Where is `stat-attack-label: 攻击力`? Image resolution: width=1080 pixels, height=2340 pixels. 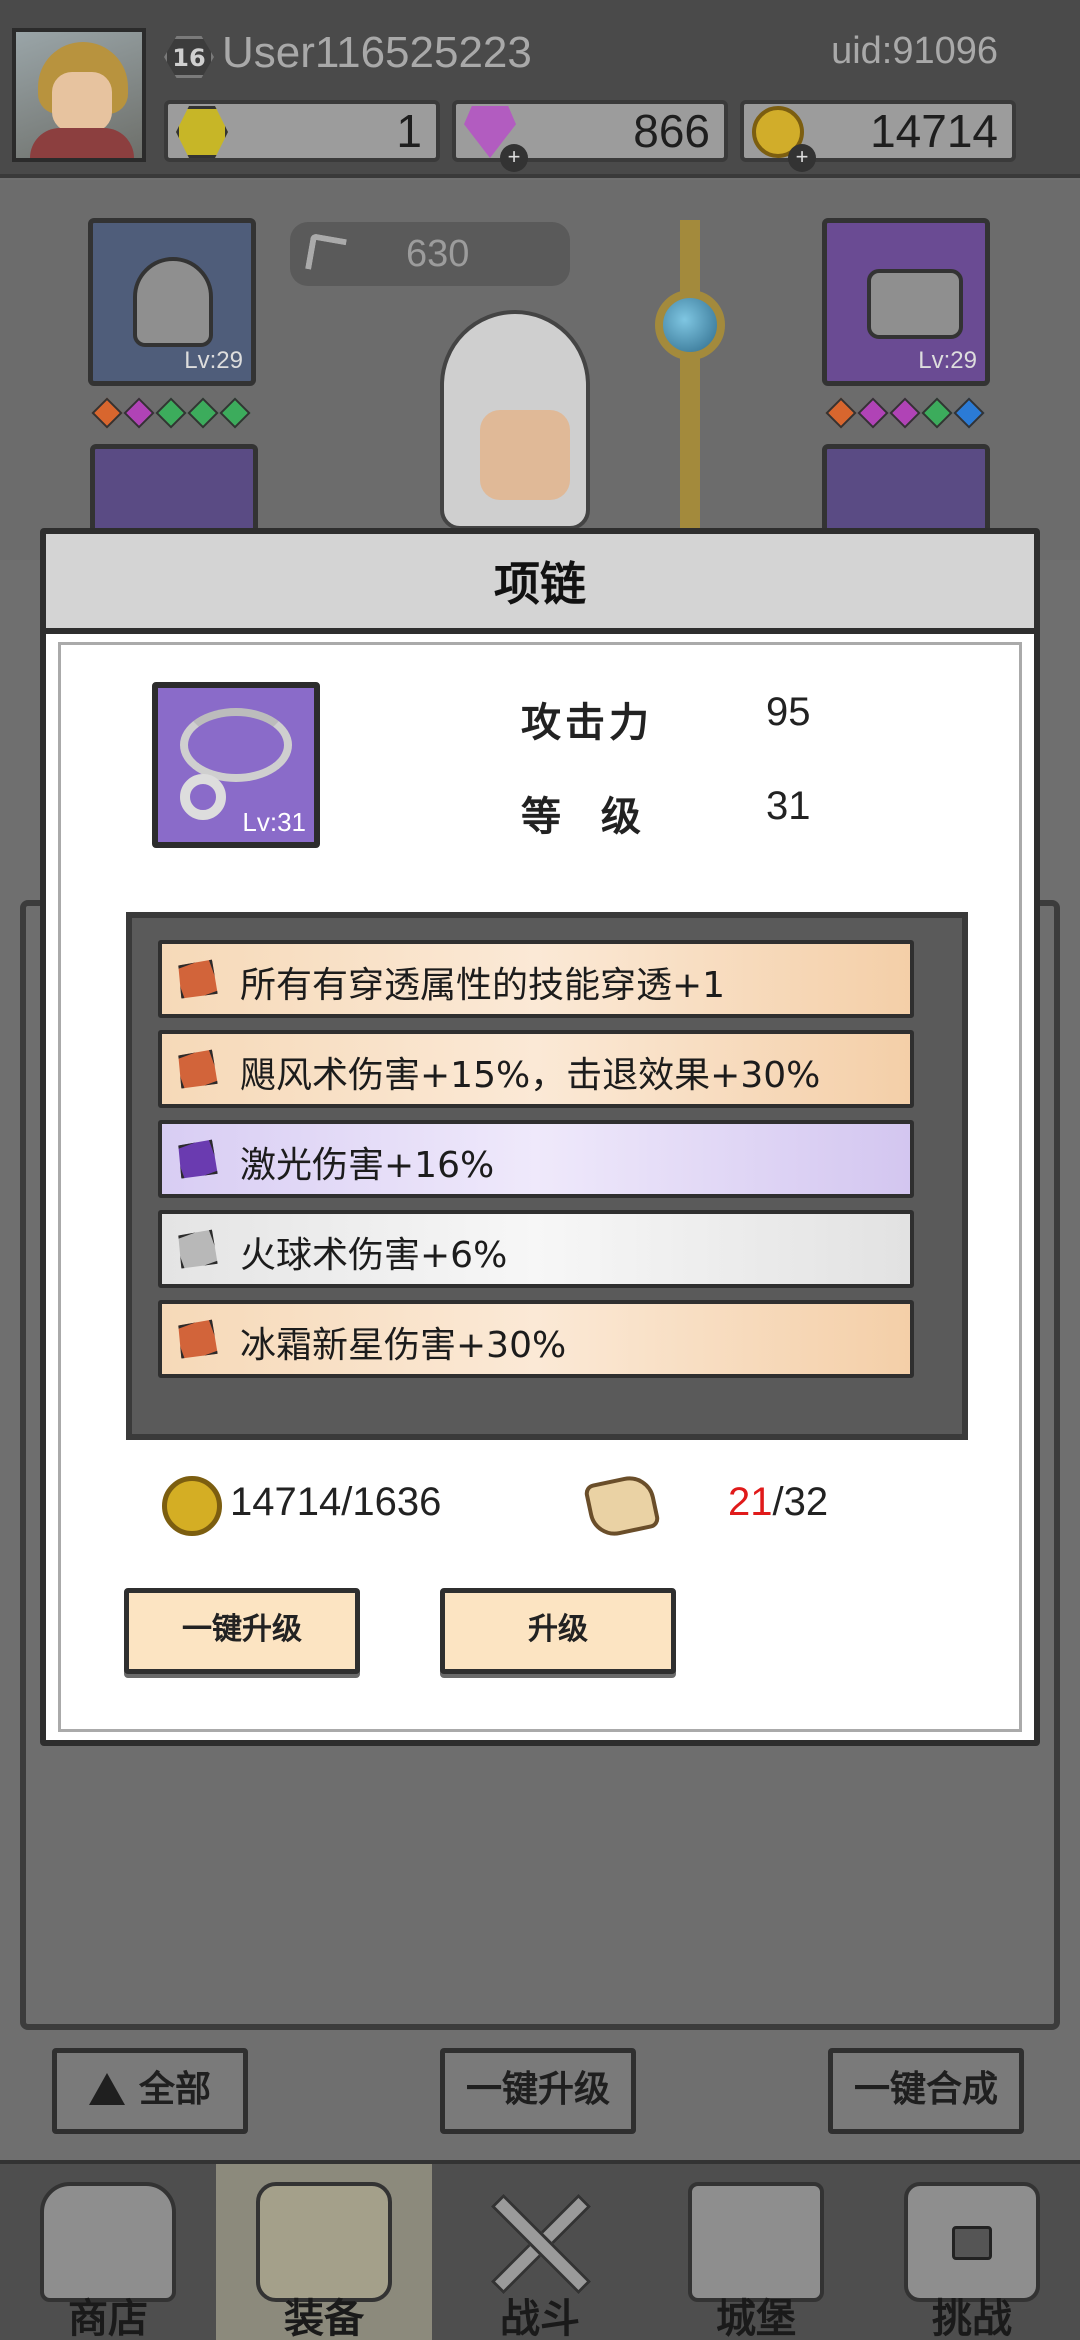
stat-attack-label: 攻击力 is located at coordinates (587, 723).